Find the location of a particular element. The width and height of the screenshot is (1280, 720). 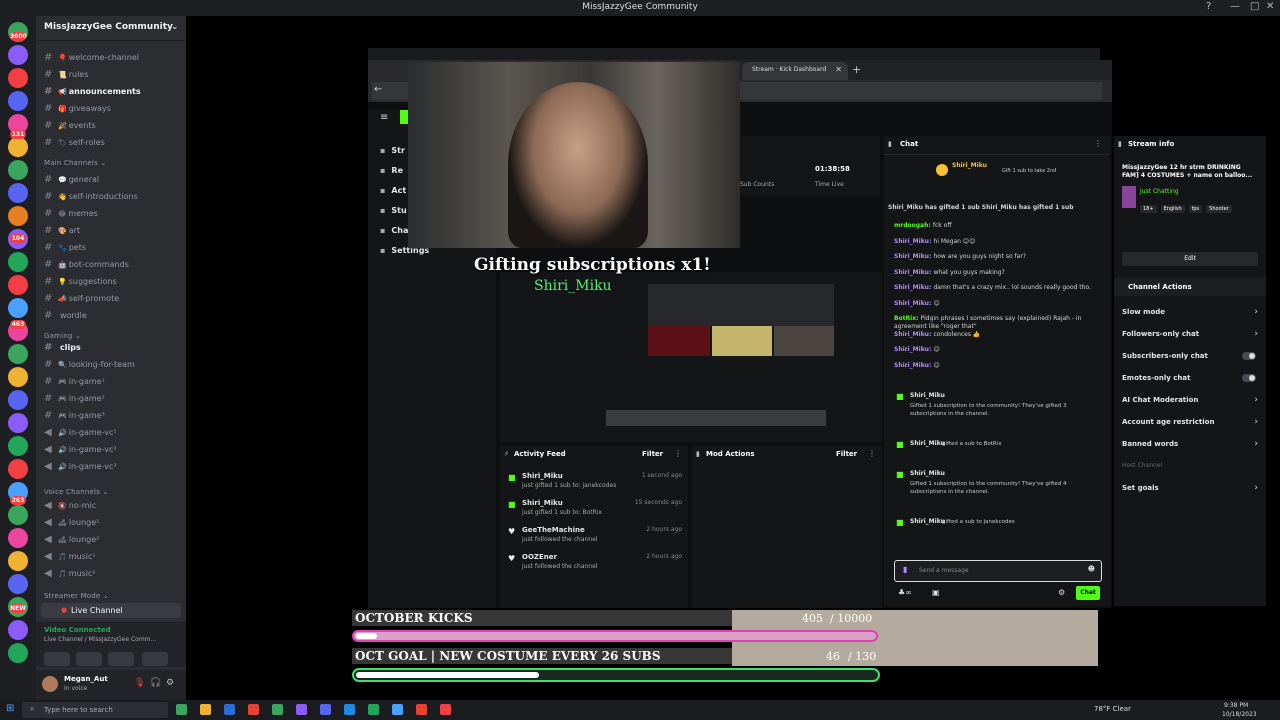

server-header: MissJazzyGee Community ⌄ is located at coordinates (111, 28).